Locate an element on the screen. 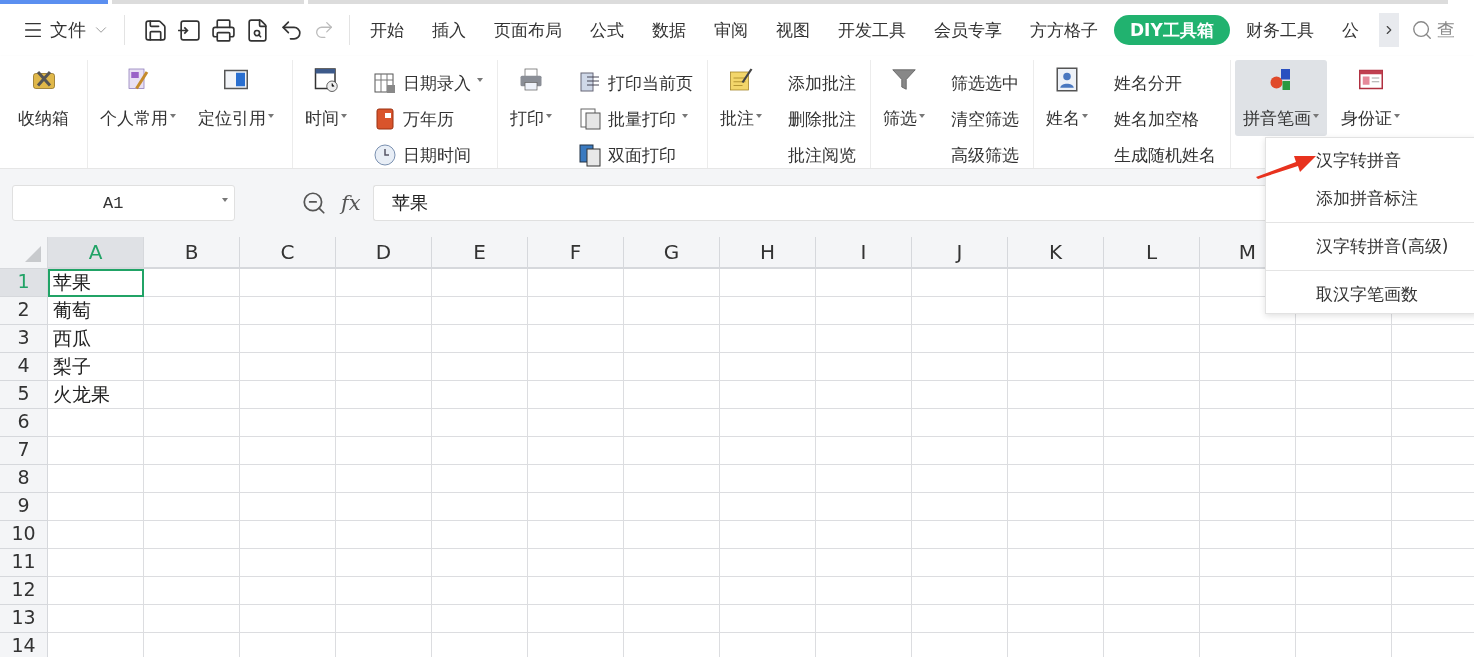 The width and height of the screenshot is (1474, 657). ribbon-button: 时间 is located at coordinates (326, 98).